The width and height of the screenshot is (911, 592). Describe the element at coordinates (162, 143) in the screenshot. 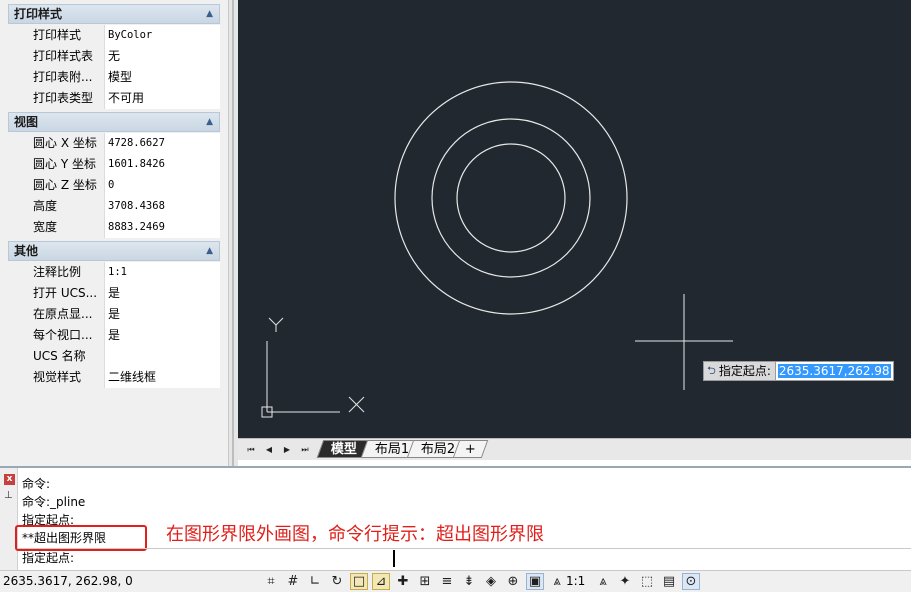

I see `prop-value: 4728.6627` at that location.